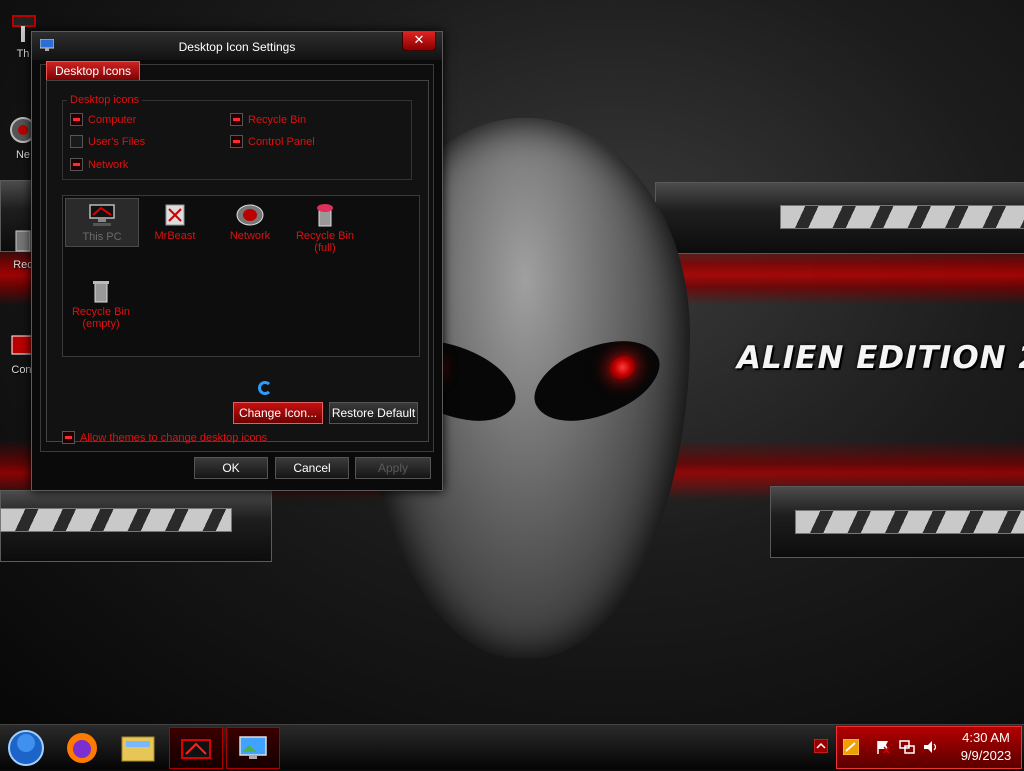  Describe the element at coordinates (231, 468) in the screenshot. I see `ok-button: OK` at that location.